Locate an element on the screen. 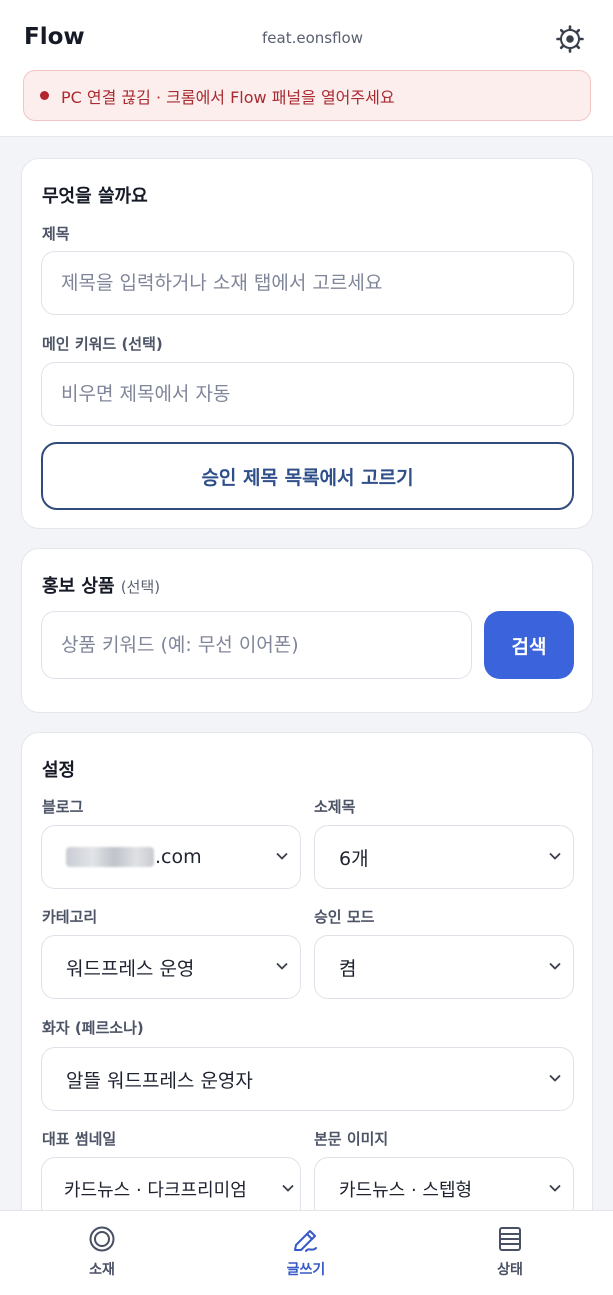 The image size is (613, 1295). target-icon is located at coordinates (102, 1239).